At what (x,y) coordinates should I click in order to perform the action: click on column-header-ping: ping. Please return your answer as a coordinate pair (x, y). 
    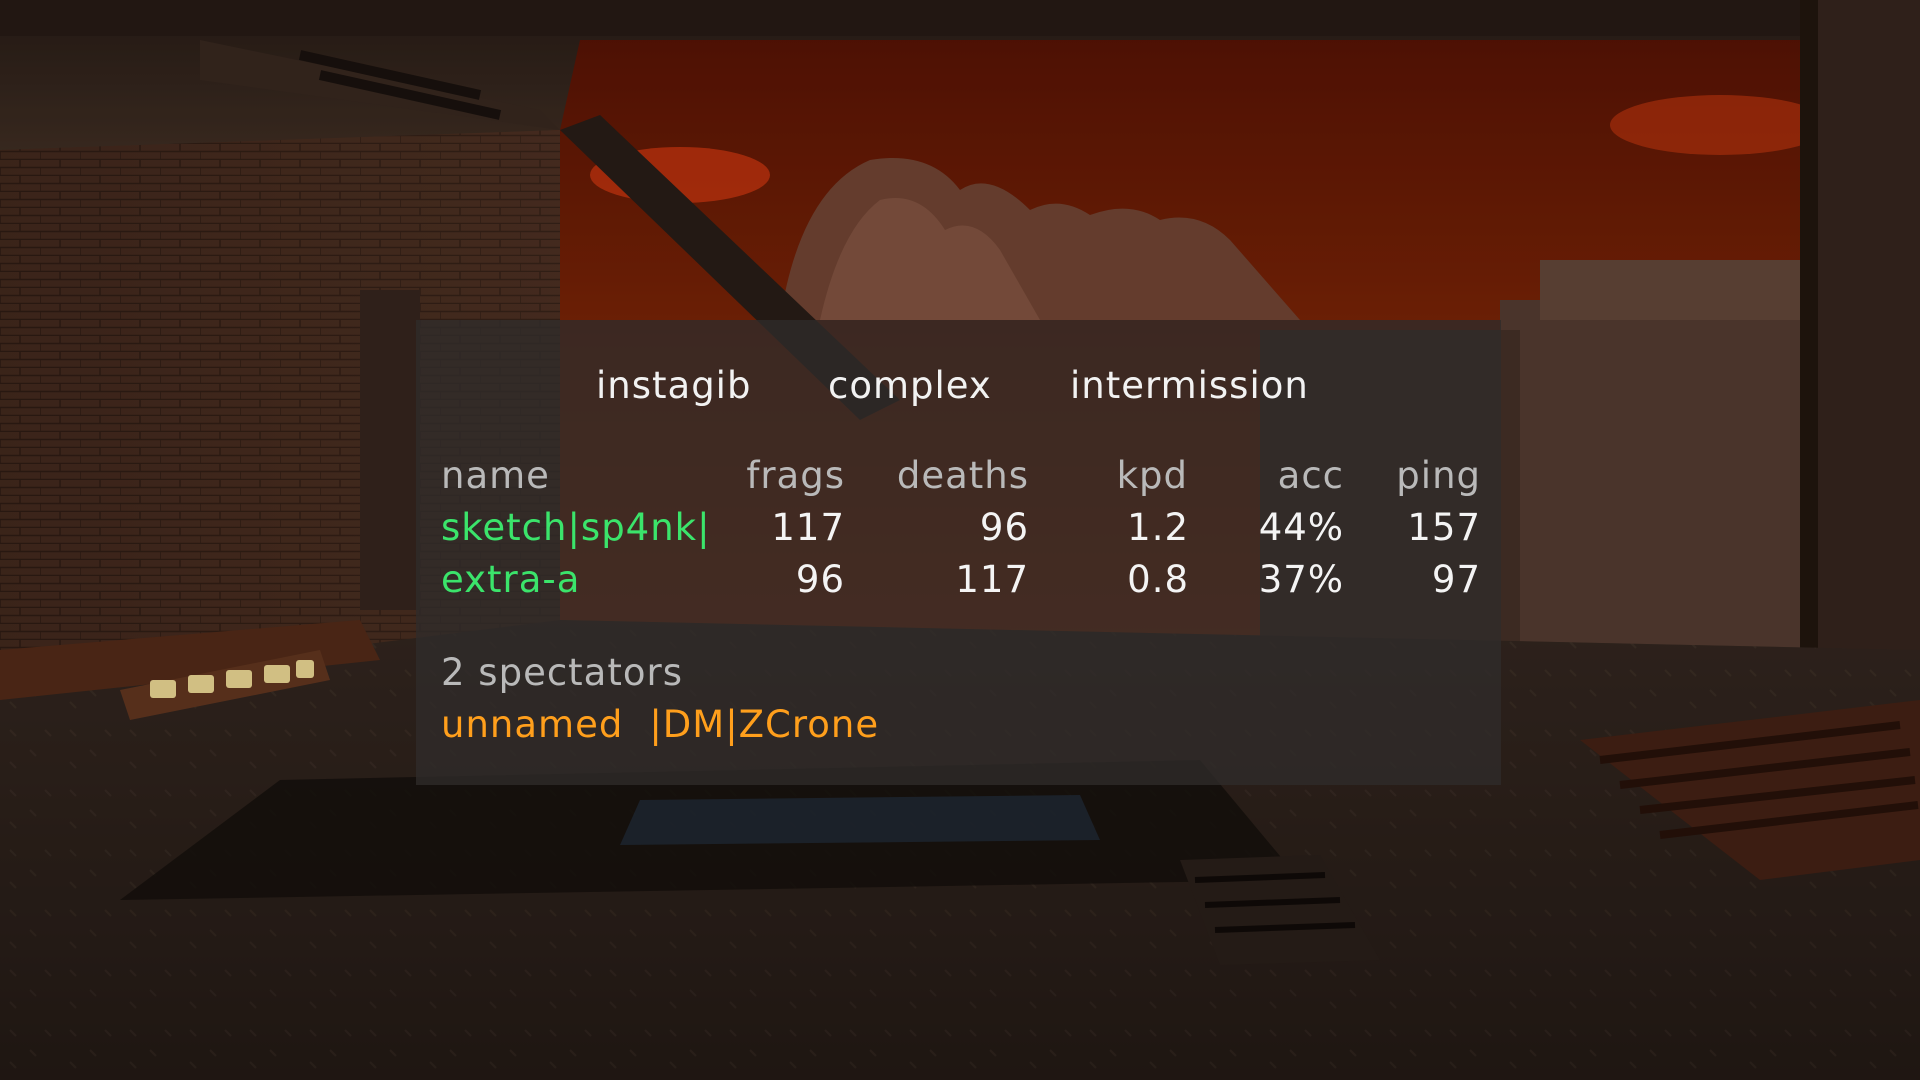
    Looking at the image, I should click on (1438, 475).